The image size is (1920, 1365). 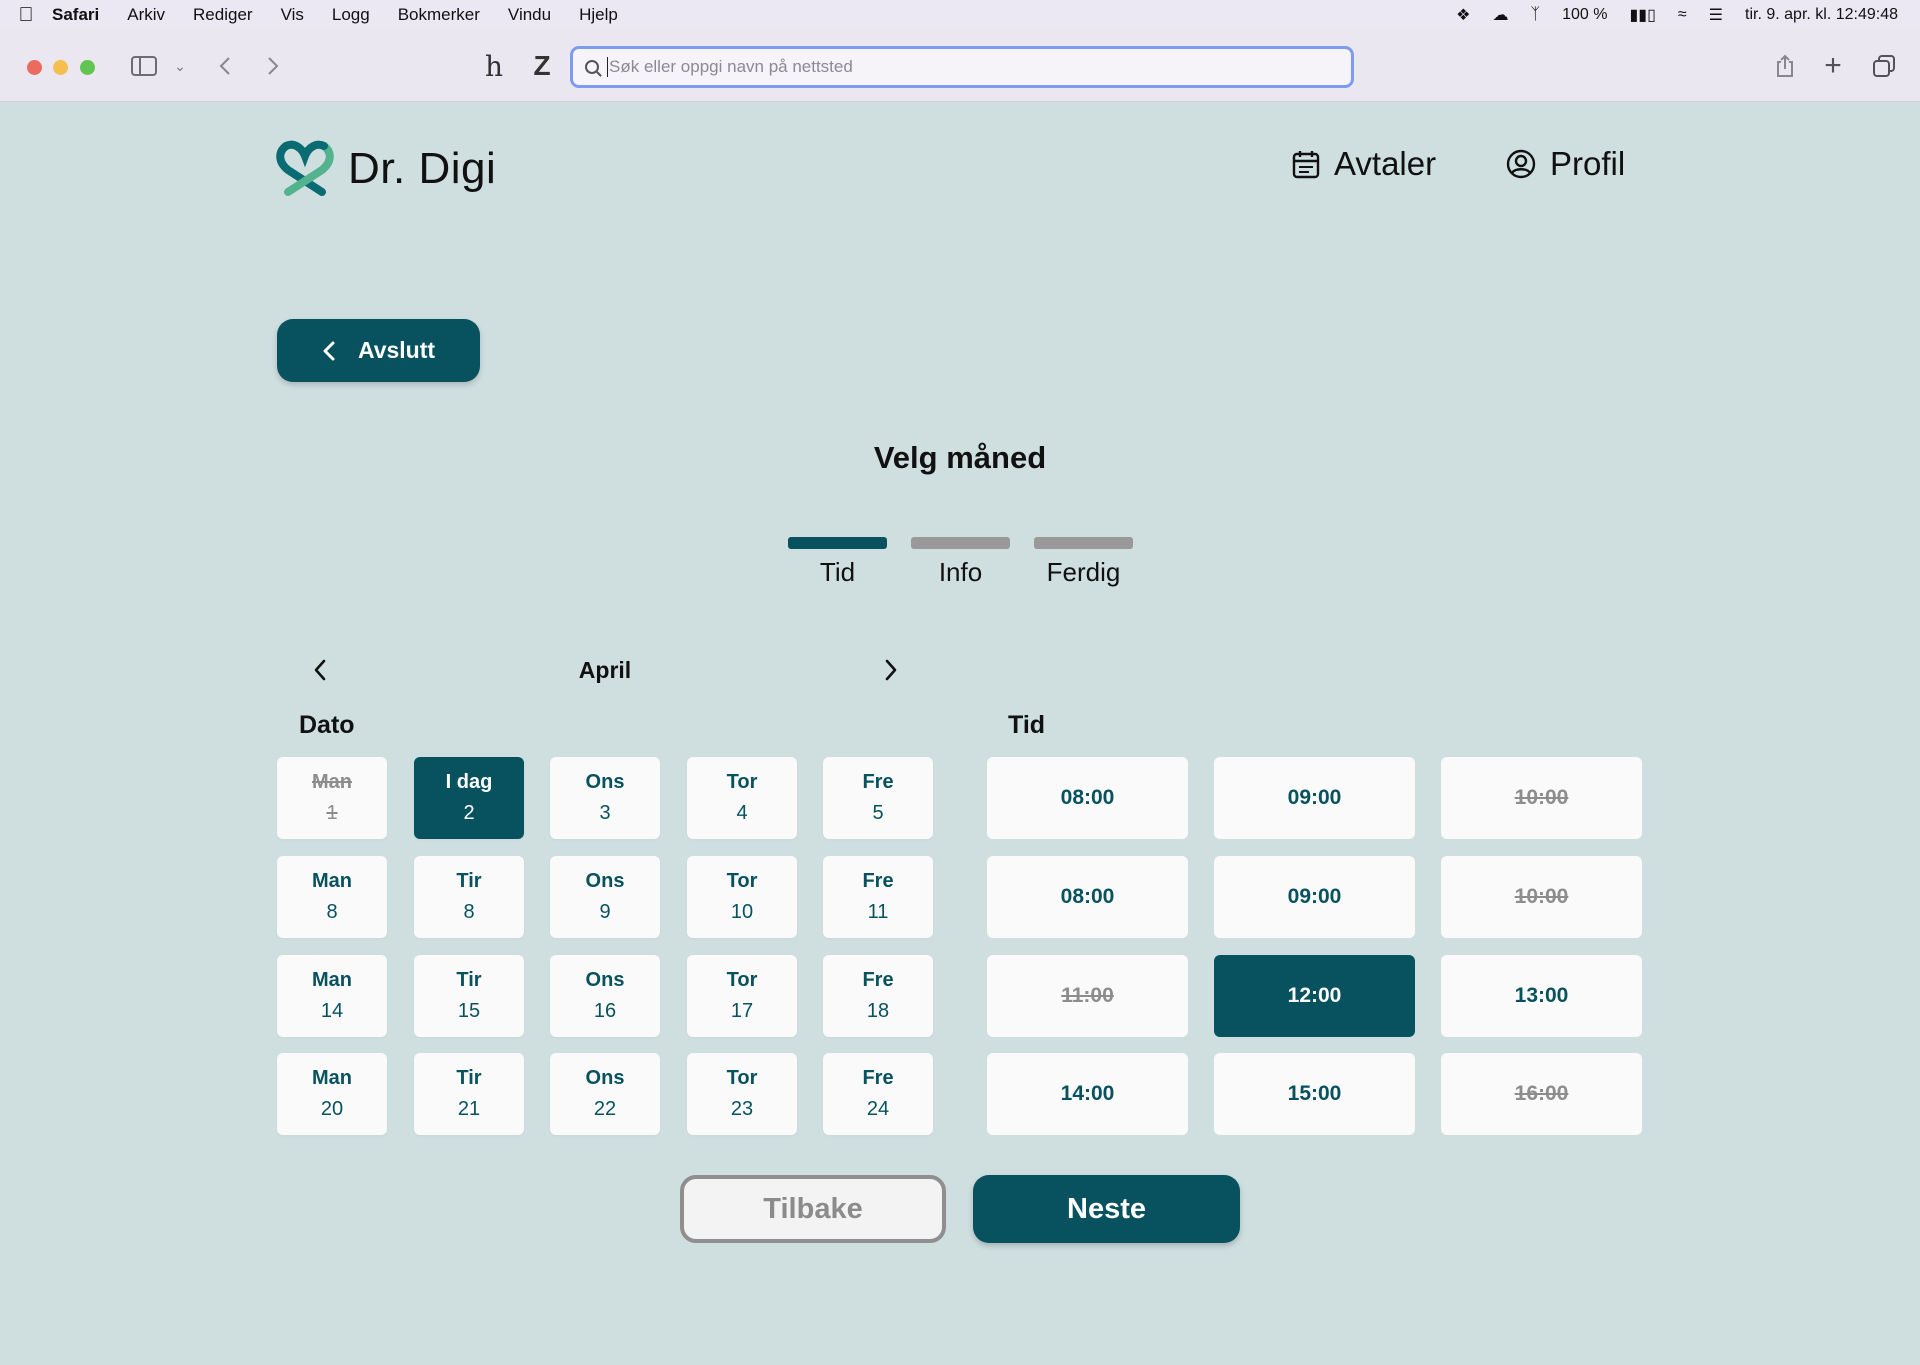 I want to click on month-label: April, so click(x=605, y=670).